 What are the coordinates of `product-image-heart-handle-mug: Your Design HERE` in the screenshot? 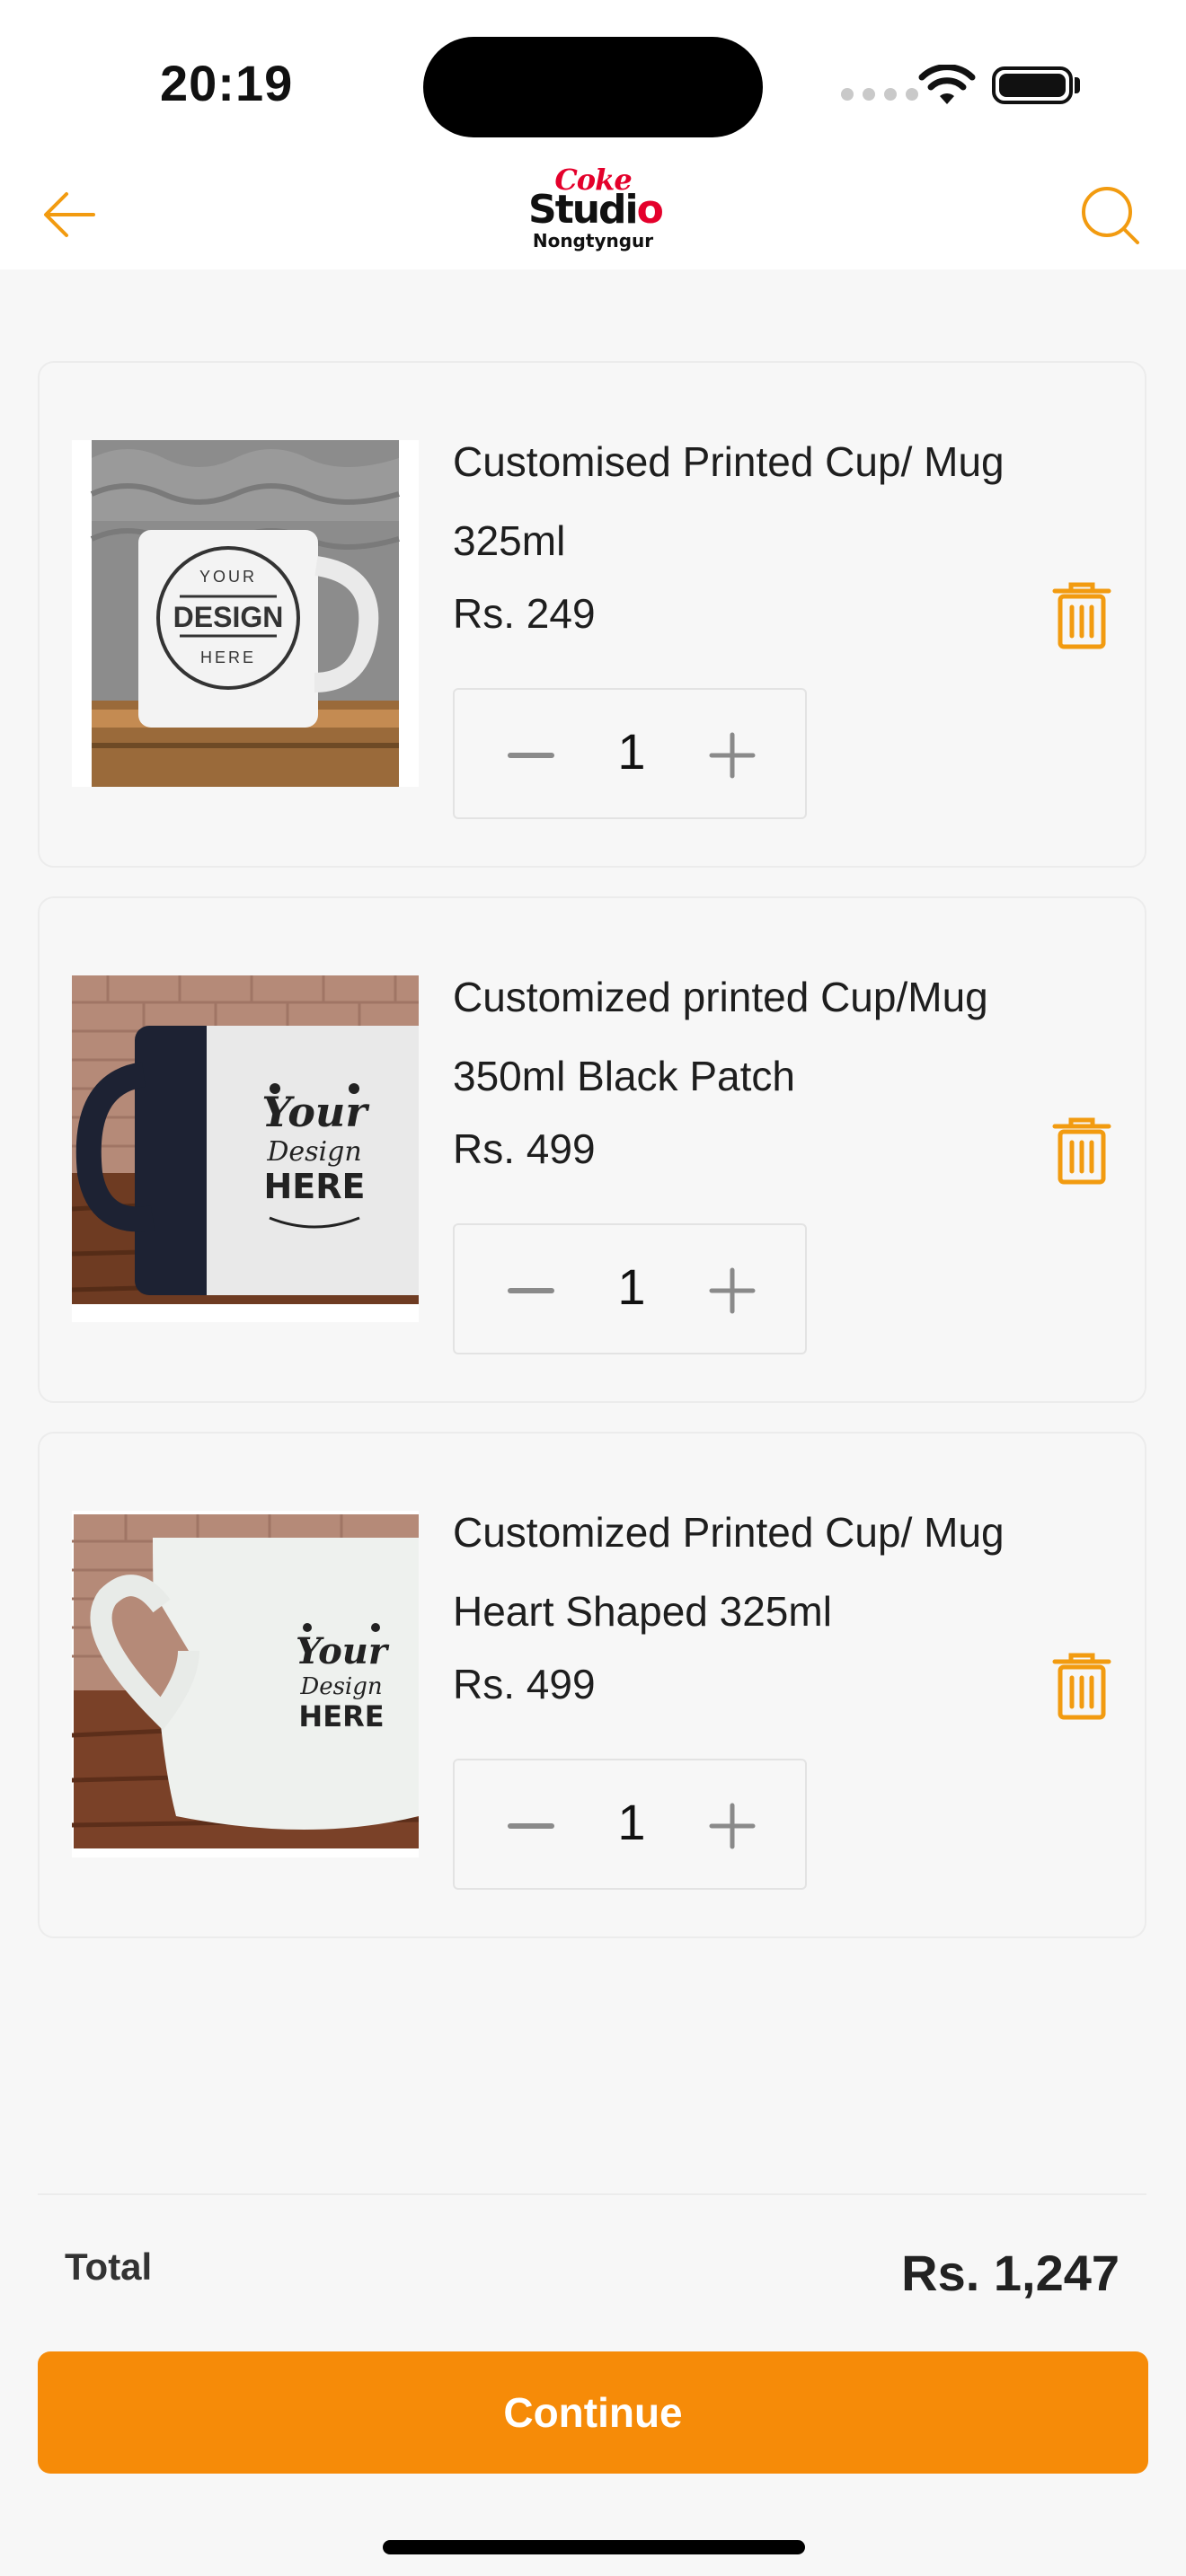 It's located at (245, 1684).